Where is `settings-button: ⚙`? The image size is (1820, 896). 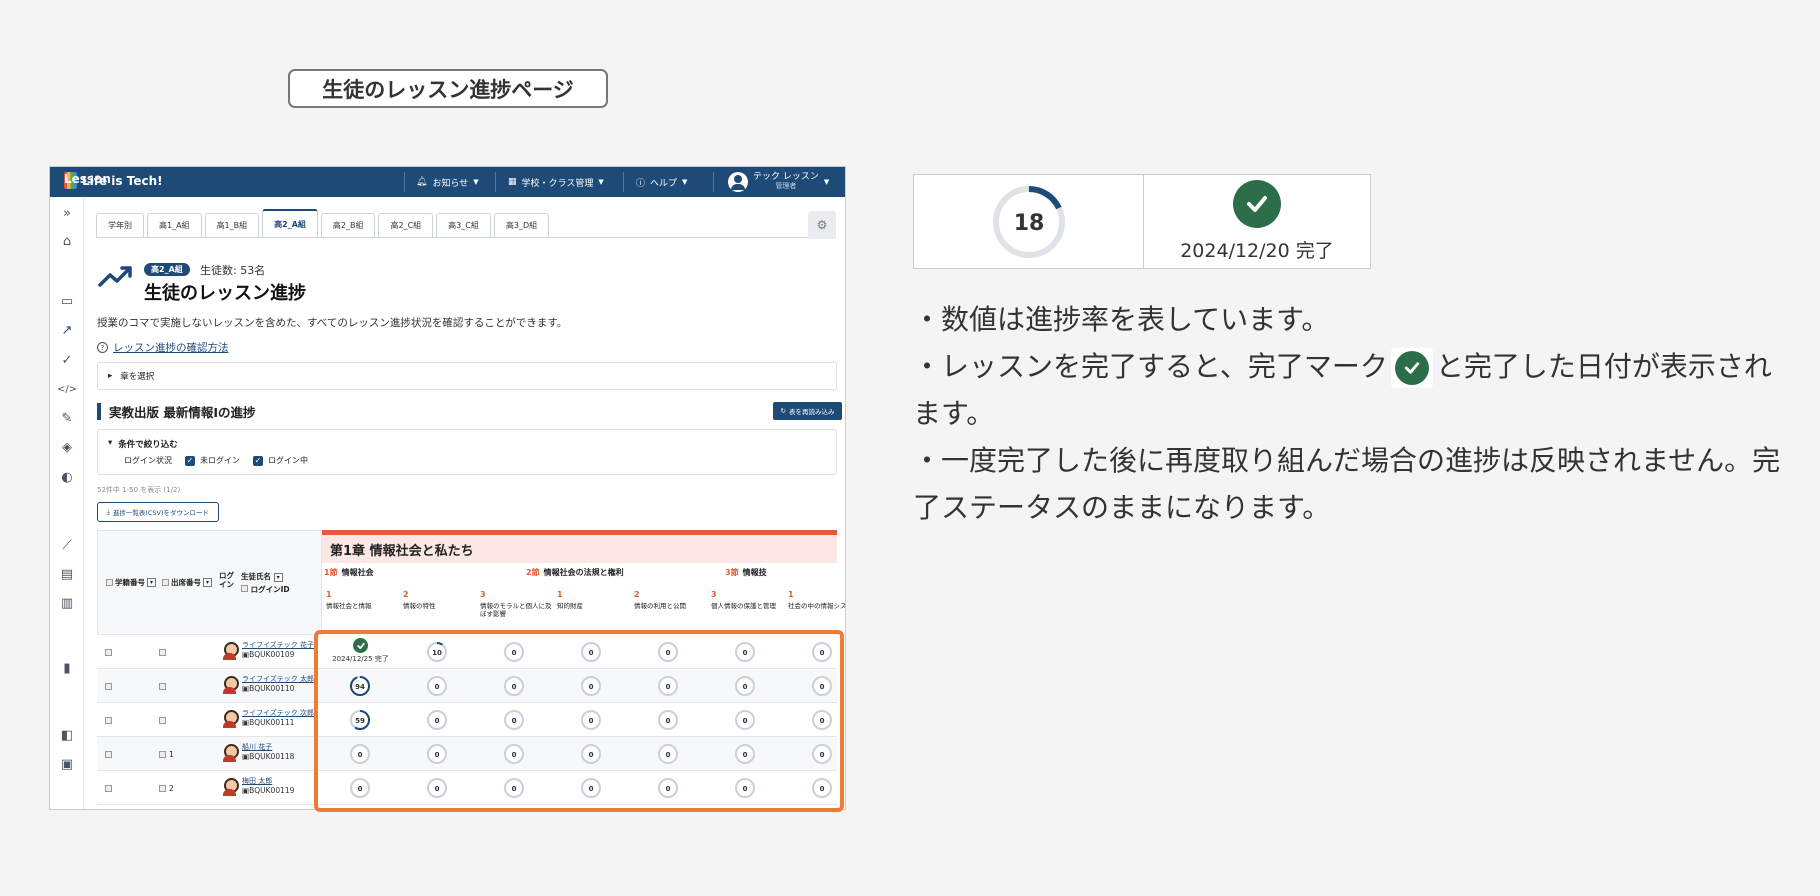
settings-button: ⚙ is located at coordinates (822, 225).